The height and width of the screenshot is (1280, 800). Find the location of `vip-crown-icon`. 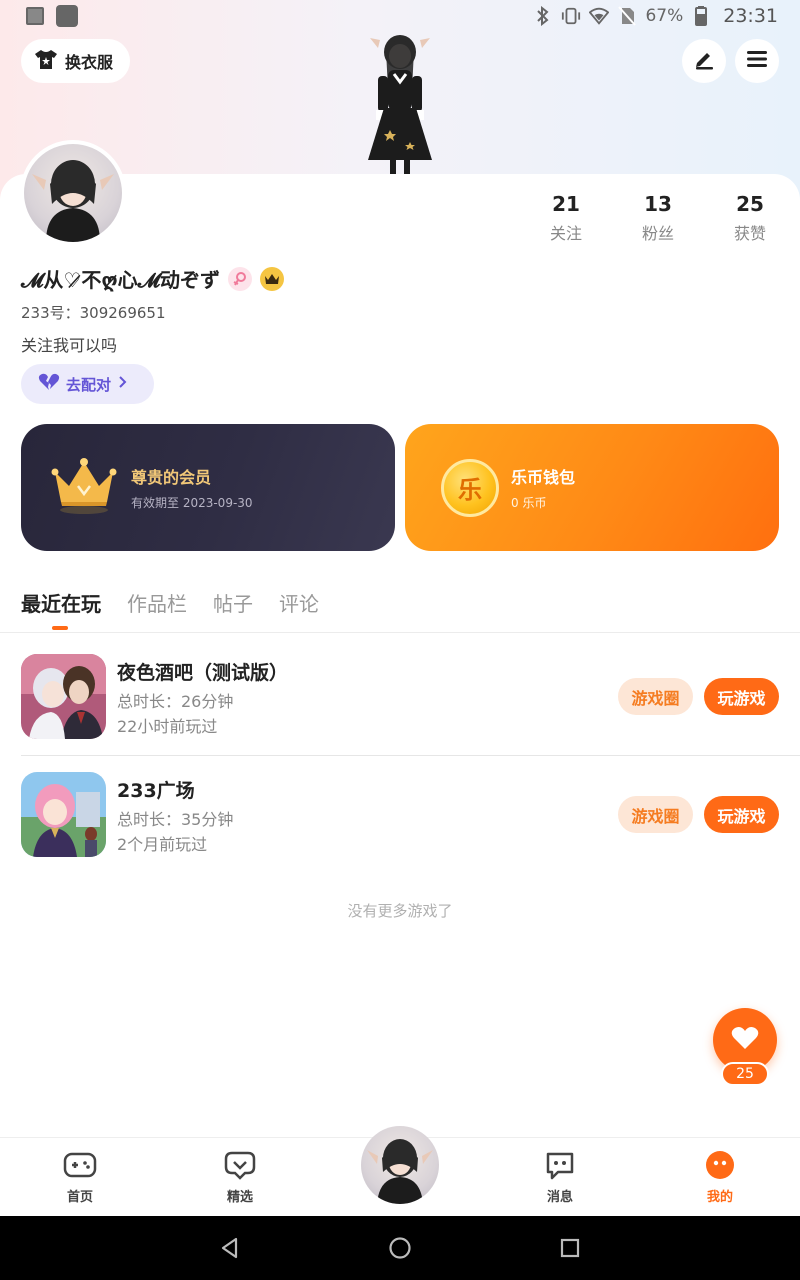

vip-crown-icon is located at coordinates (272, 278).